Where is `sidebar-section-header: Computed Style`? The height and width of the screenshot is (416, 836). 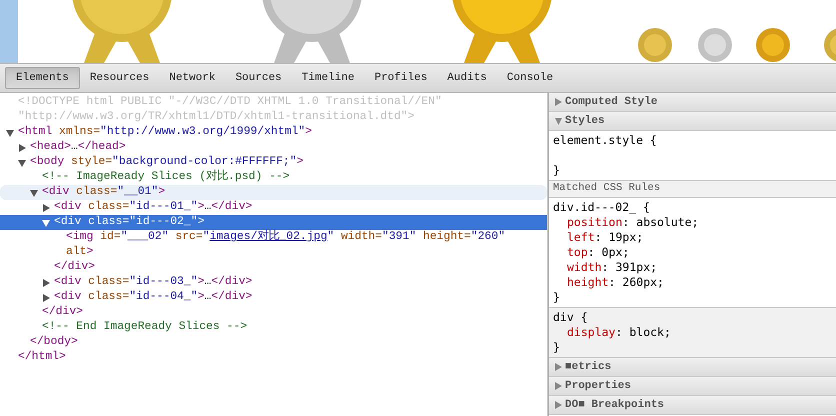 sidebar-section-header: Computed Style is located at coordinates (692, 102).